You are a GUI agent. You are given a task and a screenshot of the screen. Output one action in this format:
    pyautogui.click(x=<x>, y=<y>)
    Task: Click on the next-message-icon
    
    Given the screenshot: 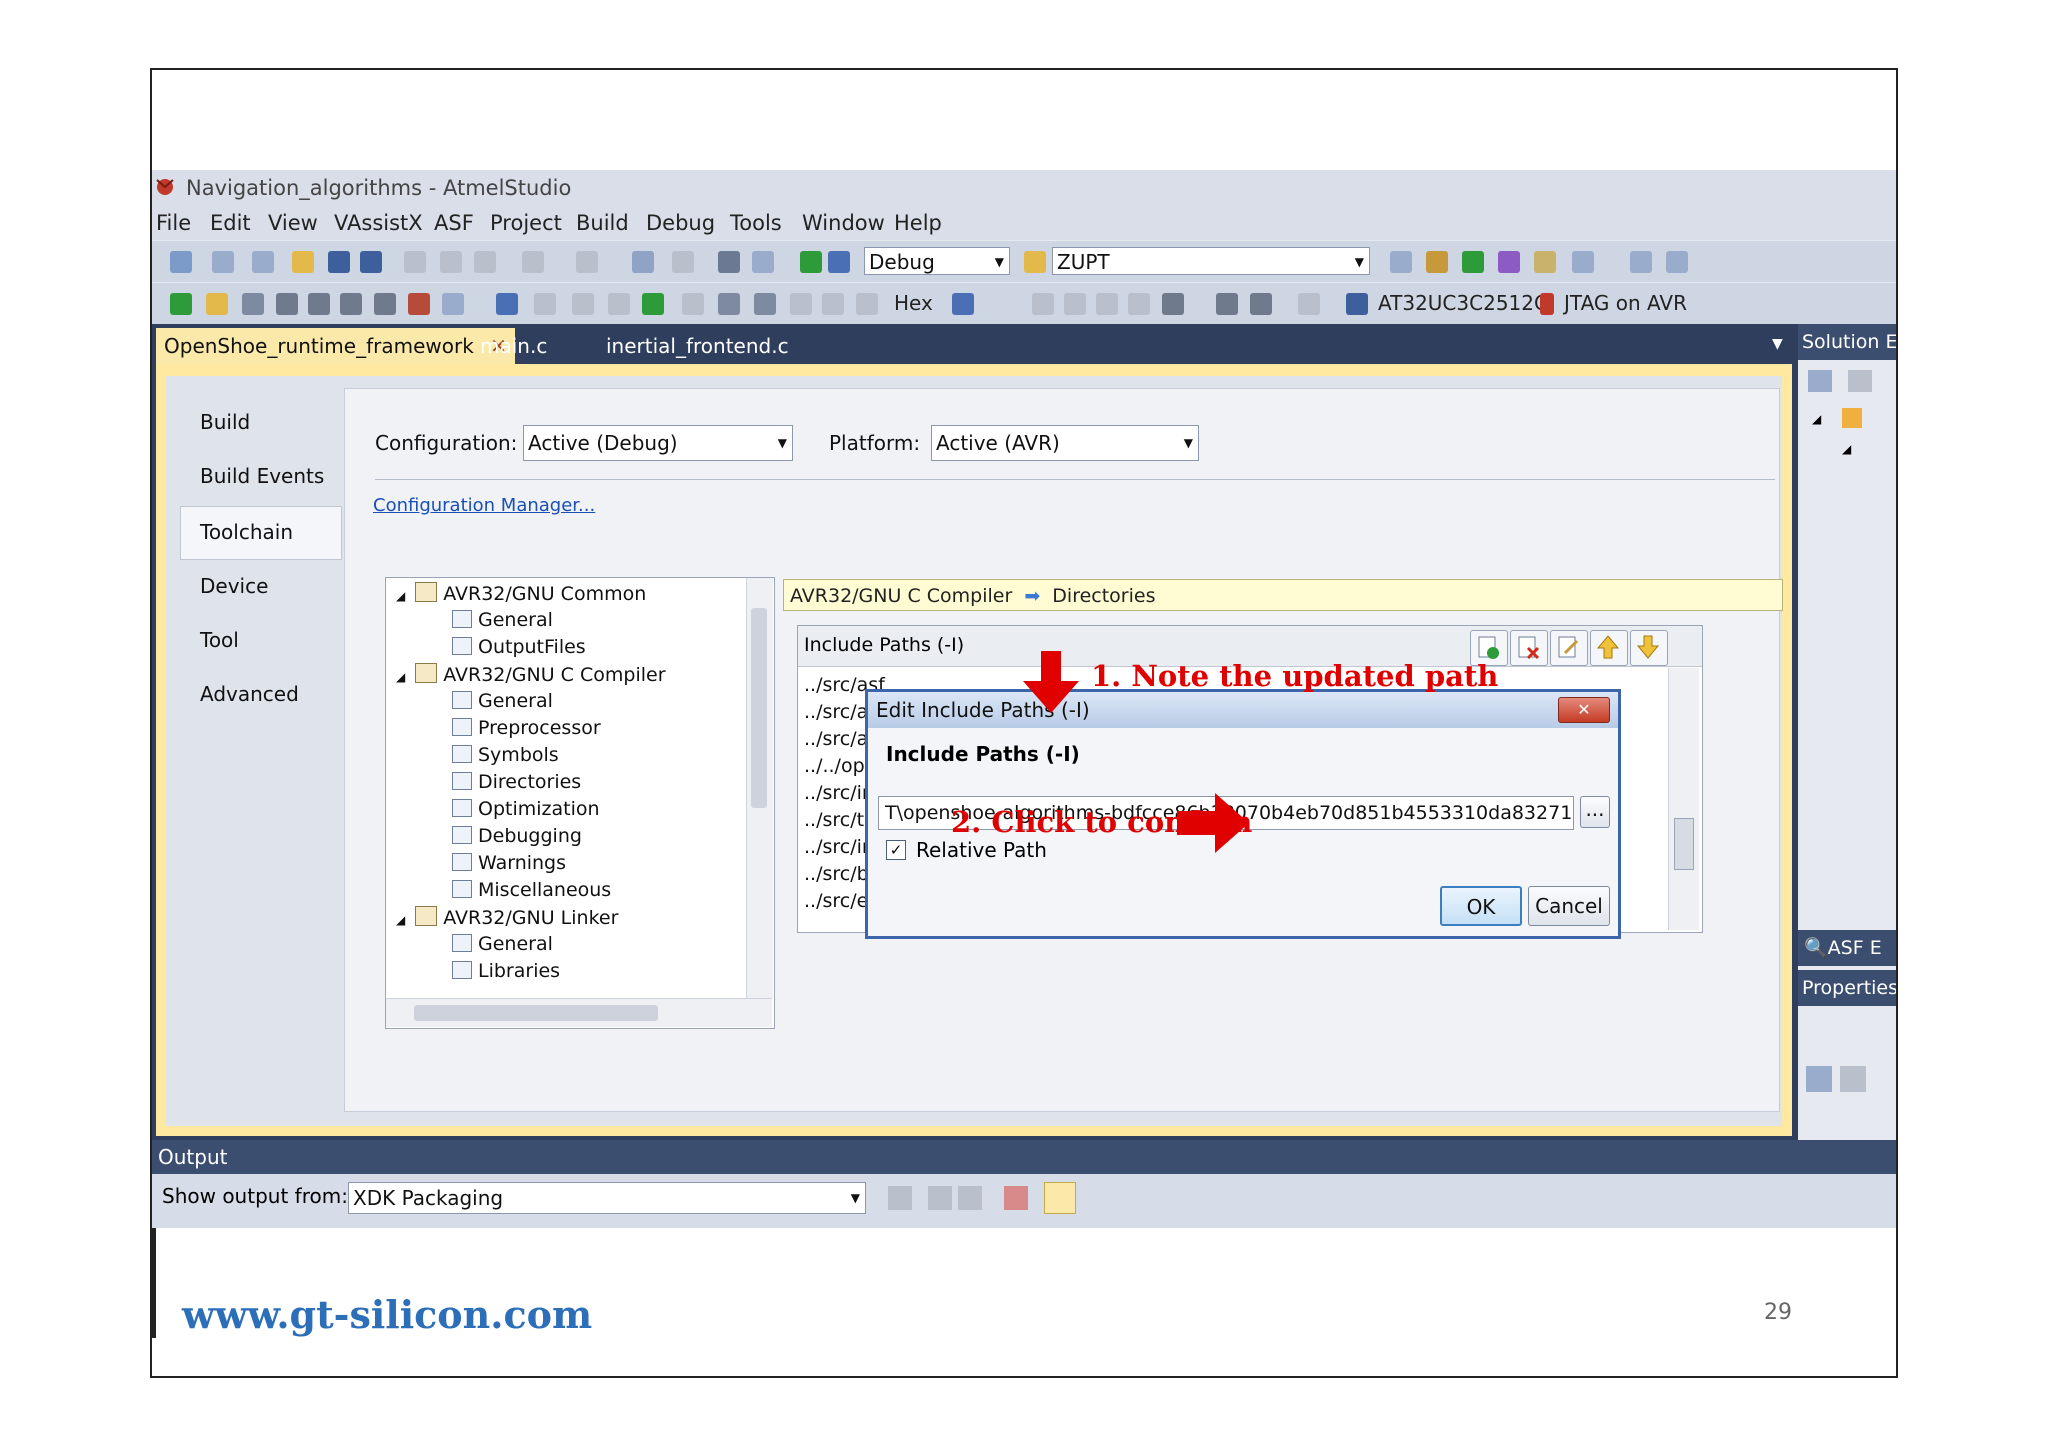 What is the action you would take?
    pyautogui.click(x=970, y=1198)
    